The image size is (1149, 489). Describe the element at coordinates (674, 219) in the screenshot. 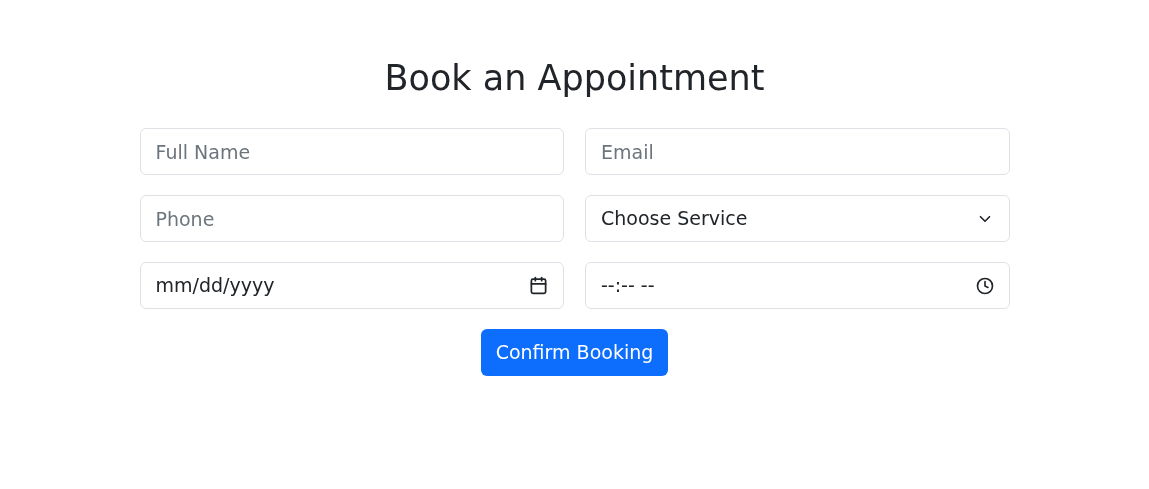

I see `field-value: Choose Service` at that location.